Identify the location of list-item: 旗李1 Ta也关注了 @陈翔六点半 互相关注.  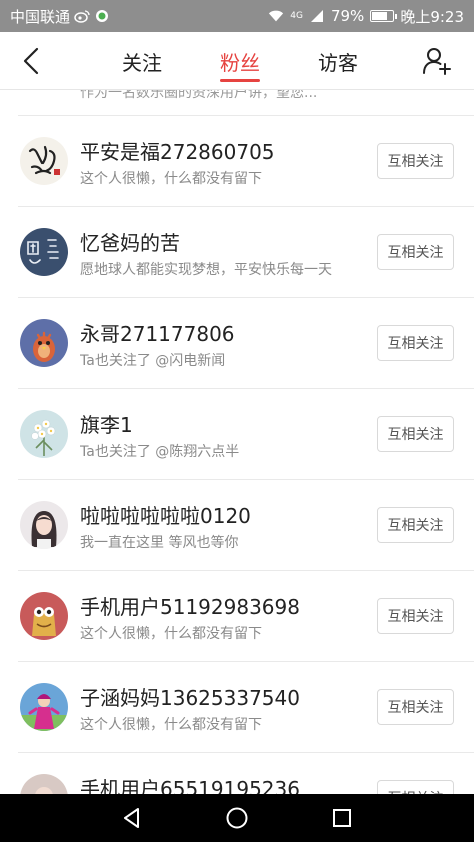
(237, 434).